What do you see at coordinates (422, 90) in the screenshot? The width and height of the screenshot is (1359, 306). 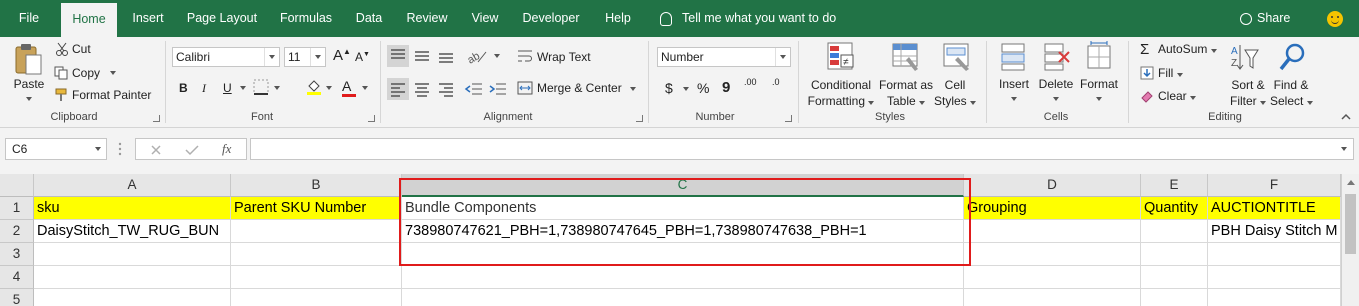 I see `align-center-icon` at bounding box center [422, 90].